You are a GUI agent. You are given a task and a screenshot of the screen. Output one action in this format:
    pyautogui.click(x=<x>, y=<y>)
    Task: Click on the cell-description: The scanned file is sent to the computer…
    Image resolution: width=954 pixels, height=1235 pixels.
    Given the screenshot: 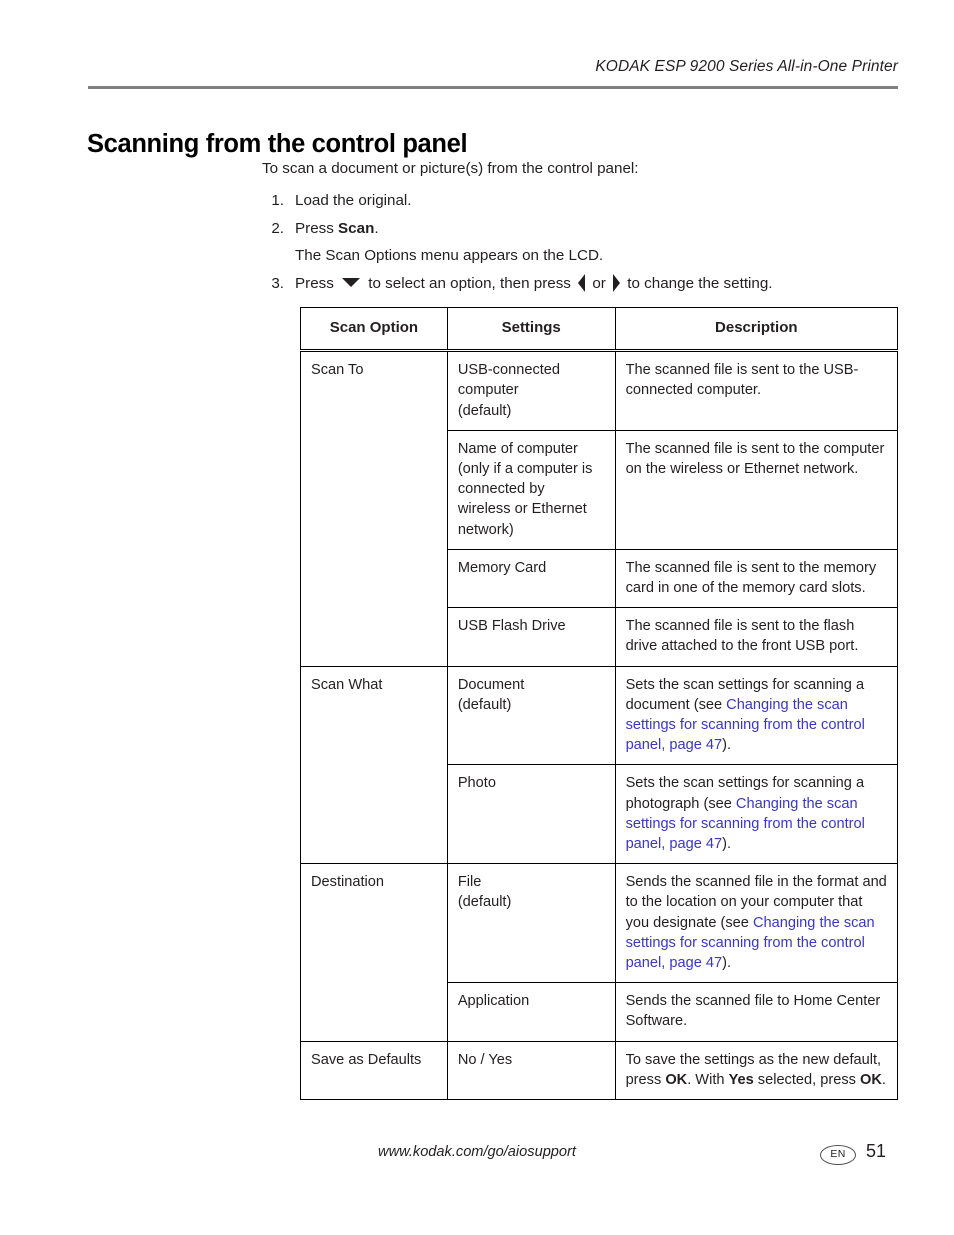 What is the action you would take?
    pyautogui.click(x=756, y=489)
    